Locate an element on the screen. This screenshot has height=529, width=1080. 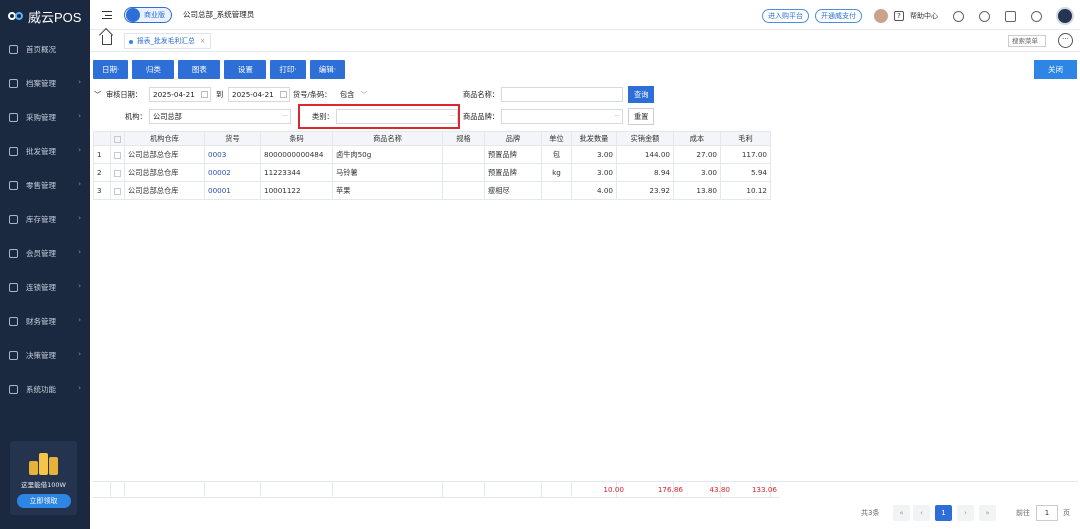
col-profit: 毛利 is located at coordinates (745, 138).